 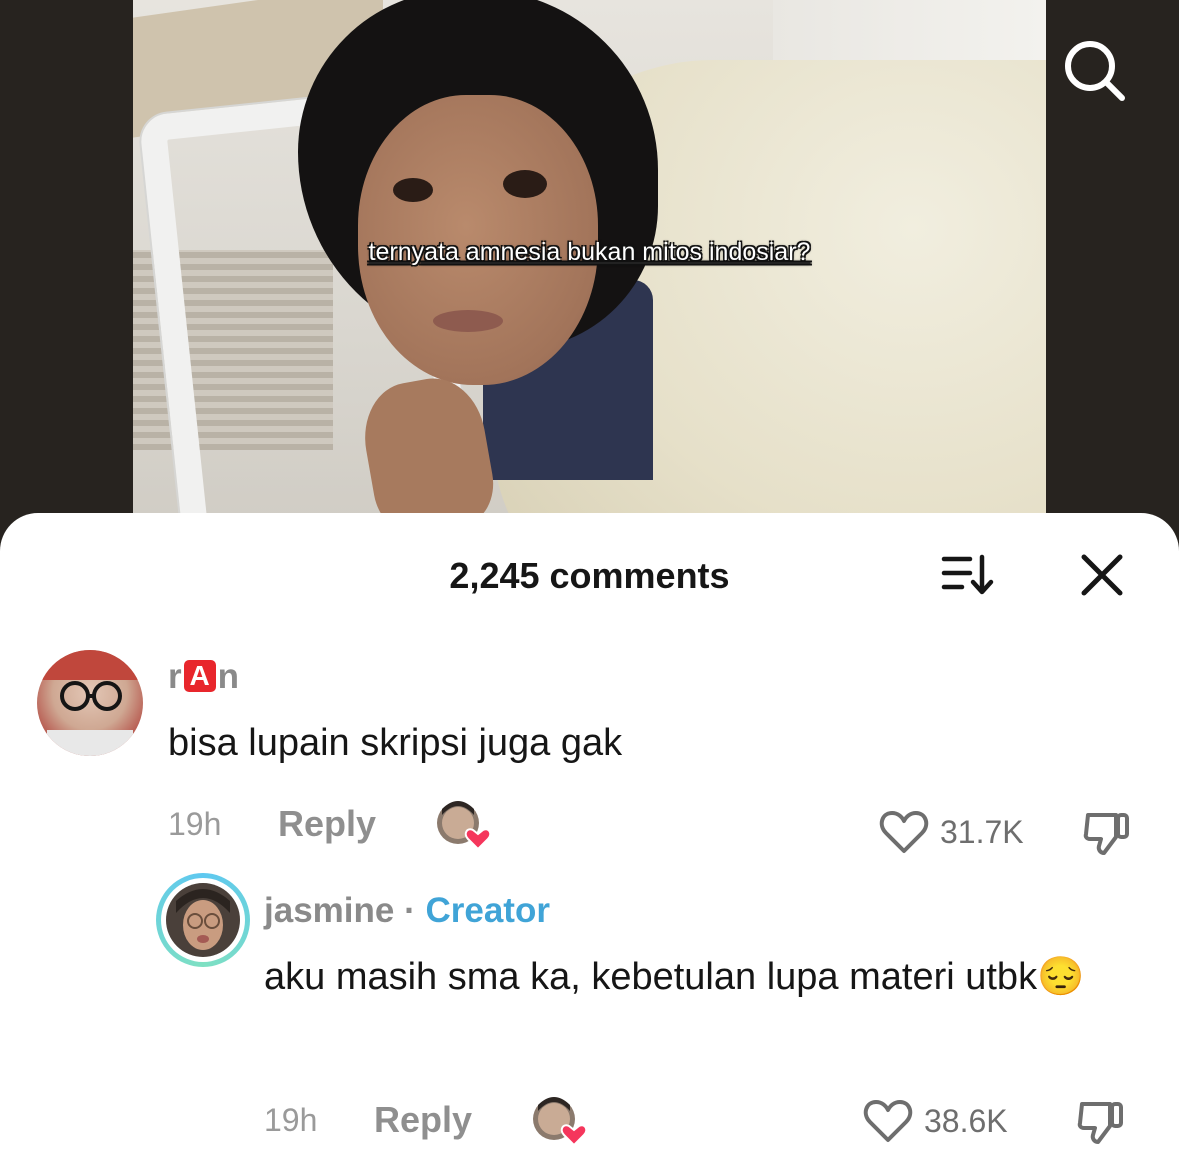 I want to click on close-button, so click(x=1102, y=575).